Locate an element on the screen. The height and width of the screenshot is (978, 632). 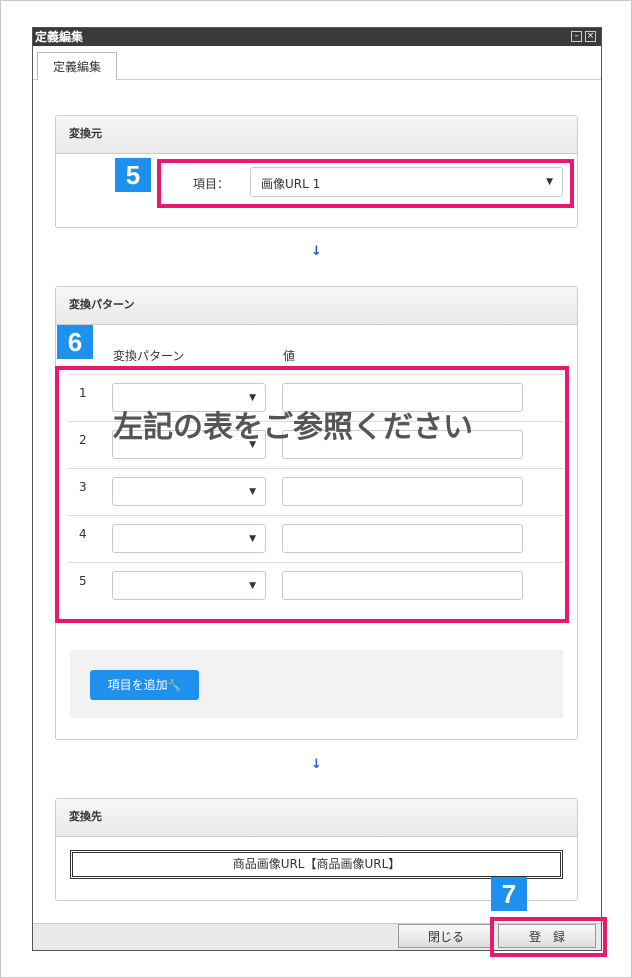
dest-value-field: 商品画像URL【商品画像URL】 is located at coordinates (316, 864).